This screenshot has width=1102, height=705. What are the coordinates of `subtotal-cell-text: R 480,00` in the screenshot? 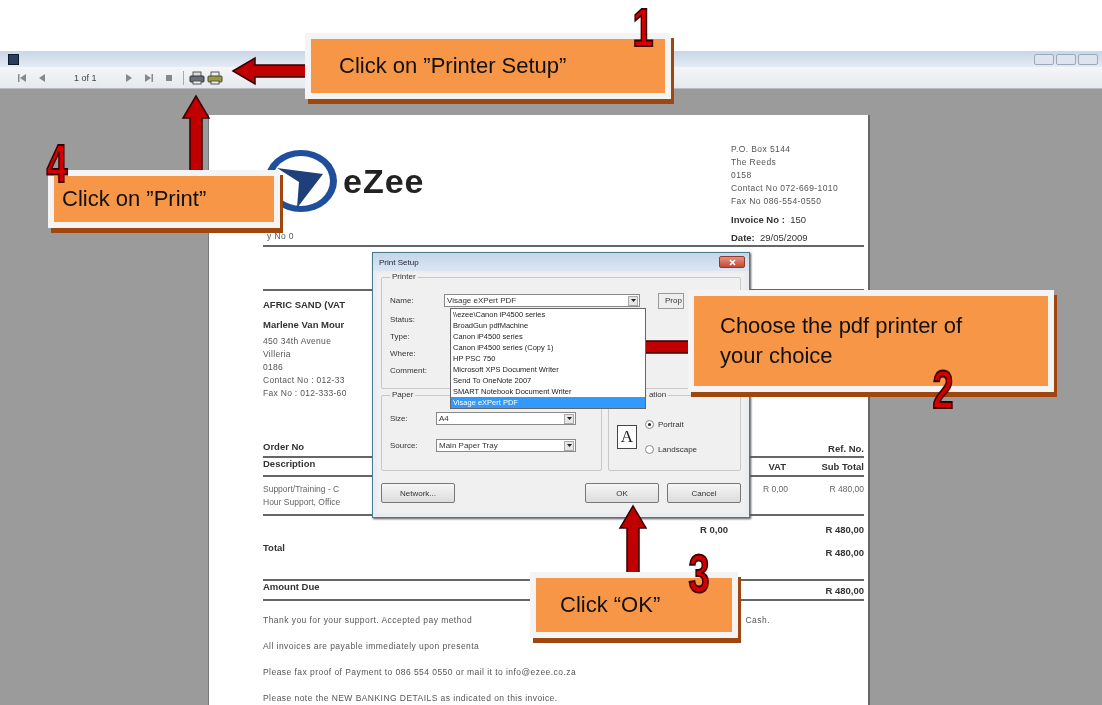 It's located at (846, 489).